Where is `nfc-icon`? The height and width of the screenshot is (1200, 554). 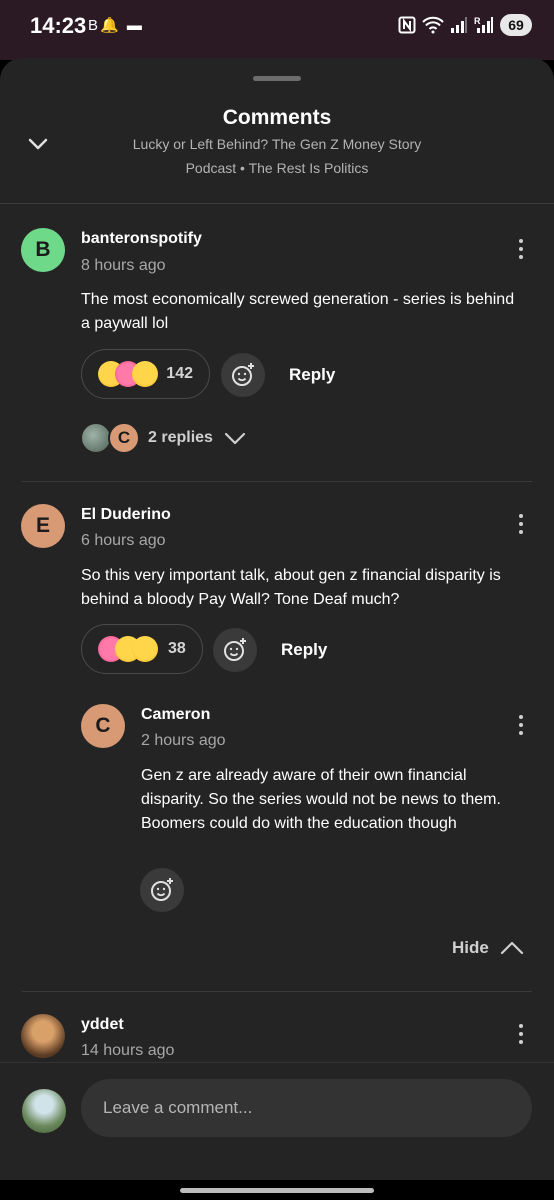
nfc-icon is located at coordinates (407, 25).